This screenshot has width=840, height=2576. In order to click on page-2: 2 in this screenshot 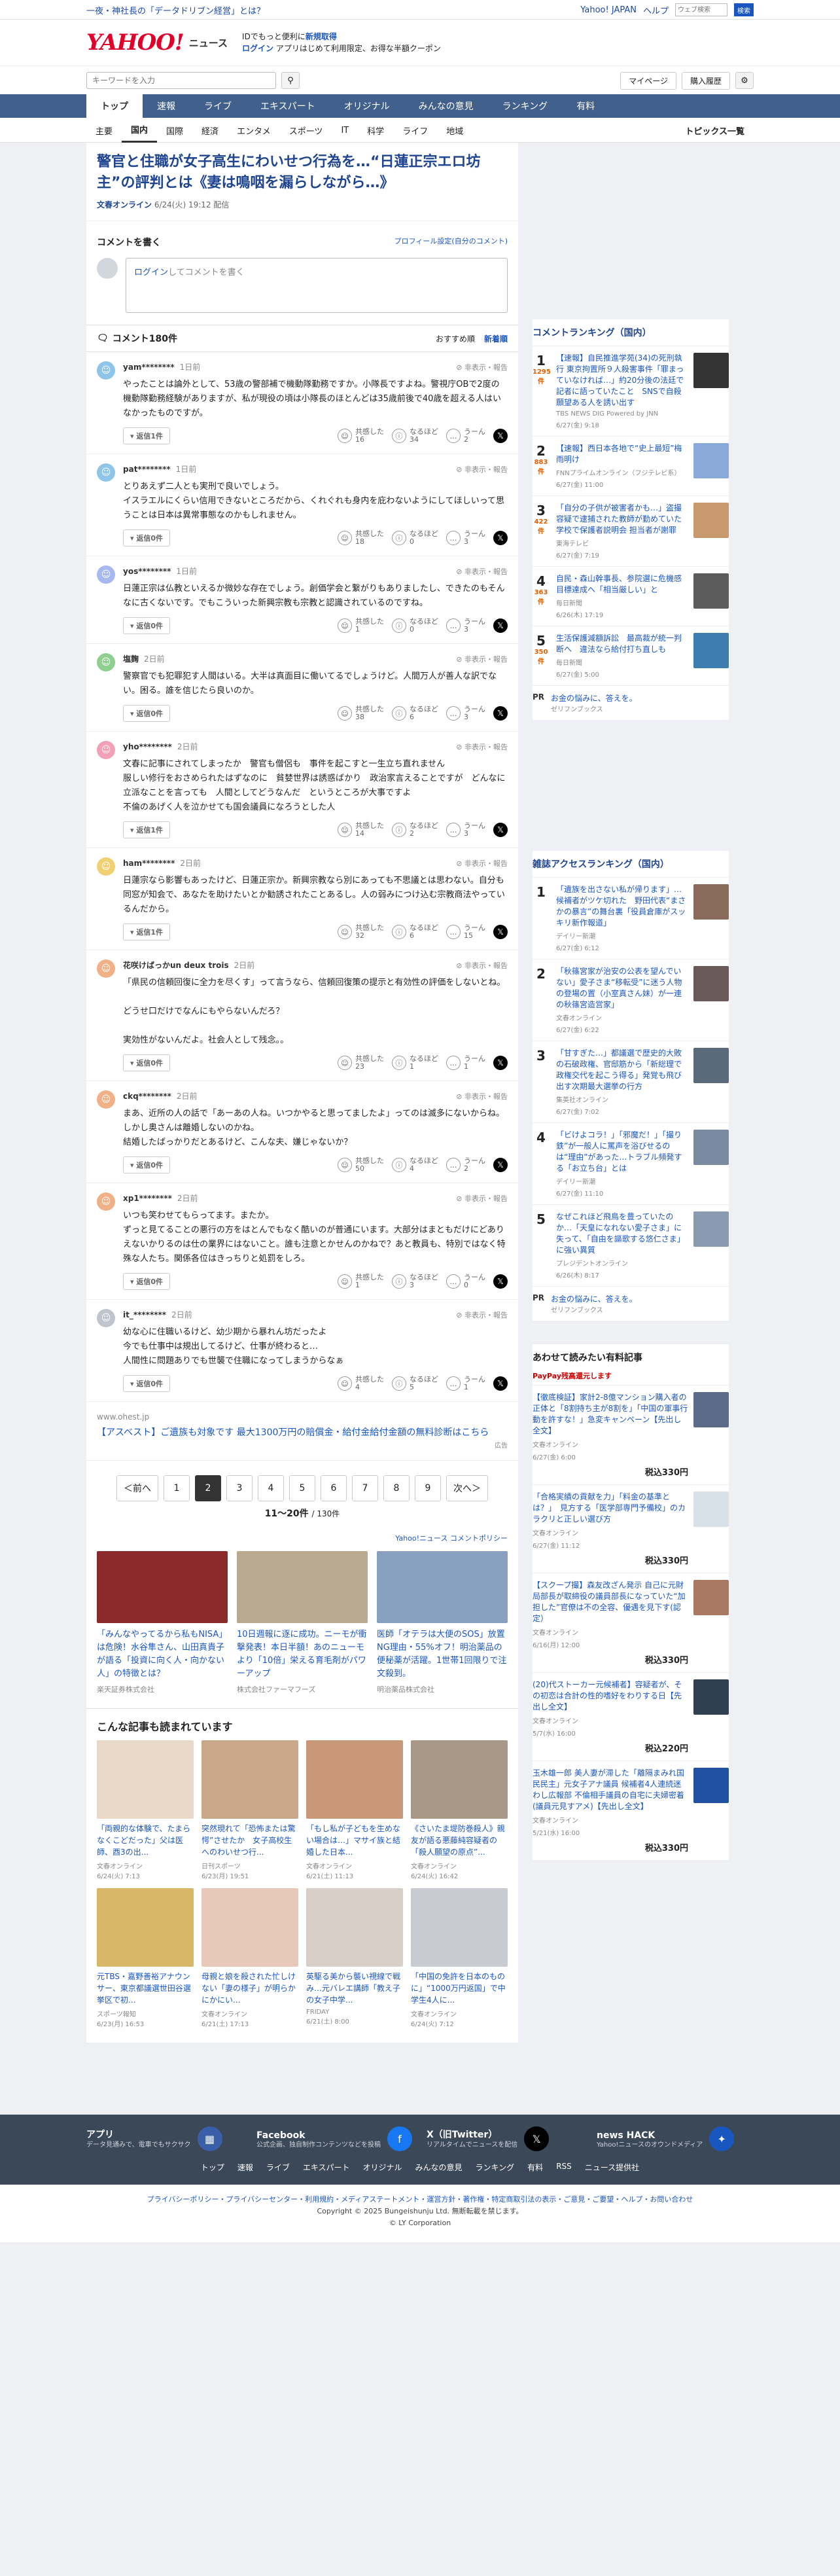, I will do `click(208, 1488)`.